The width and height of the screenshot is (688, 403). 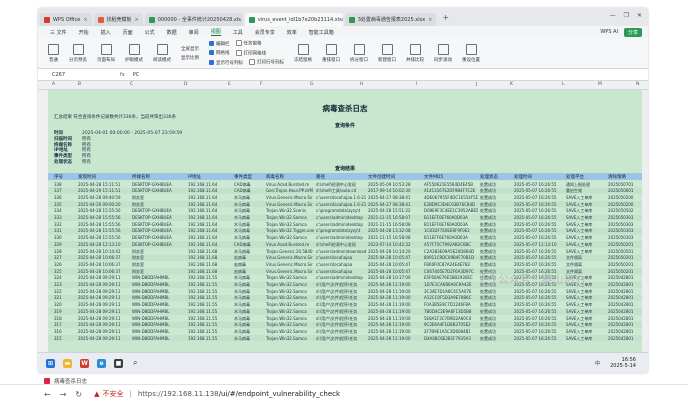 I want to click on back-icon: ←, so click(x=47, y=394).